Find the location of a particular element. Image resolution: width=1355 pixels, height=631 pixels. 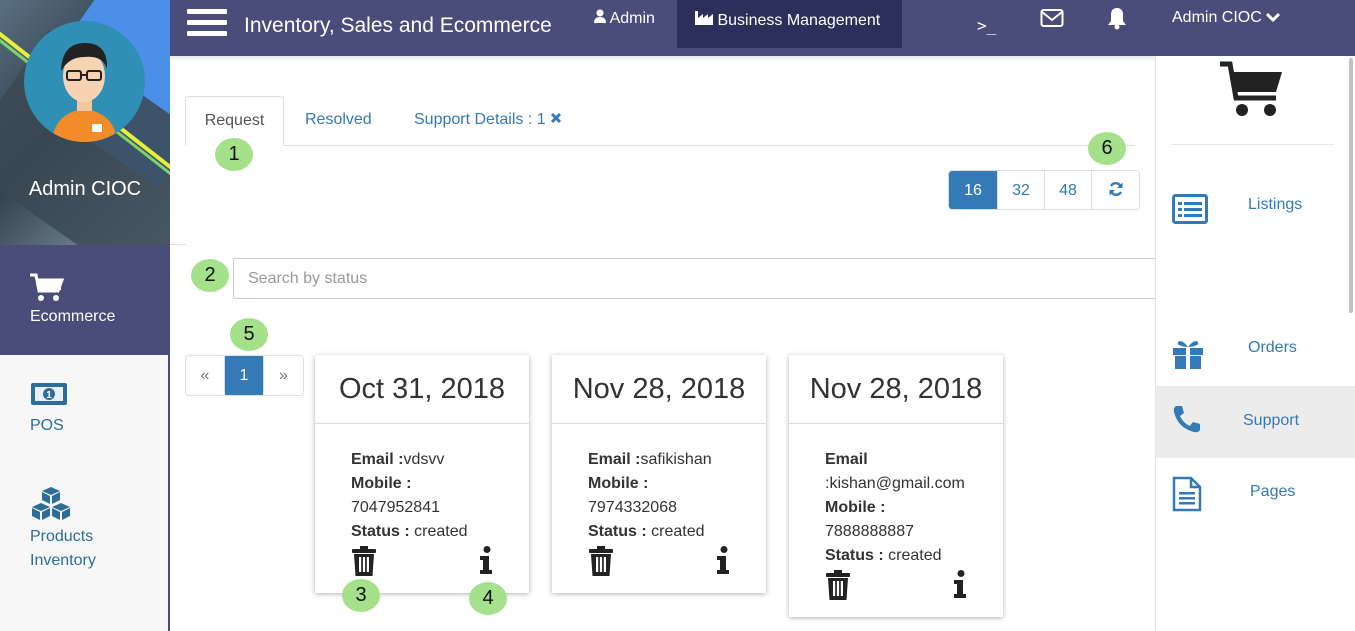

mail-icon is located at coordinates (1052, 20).